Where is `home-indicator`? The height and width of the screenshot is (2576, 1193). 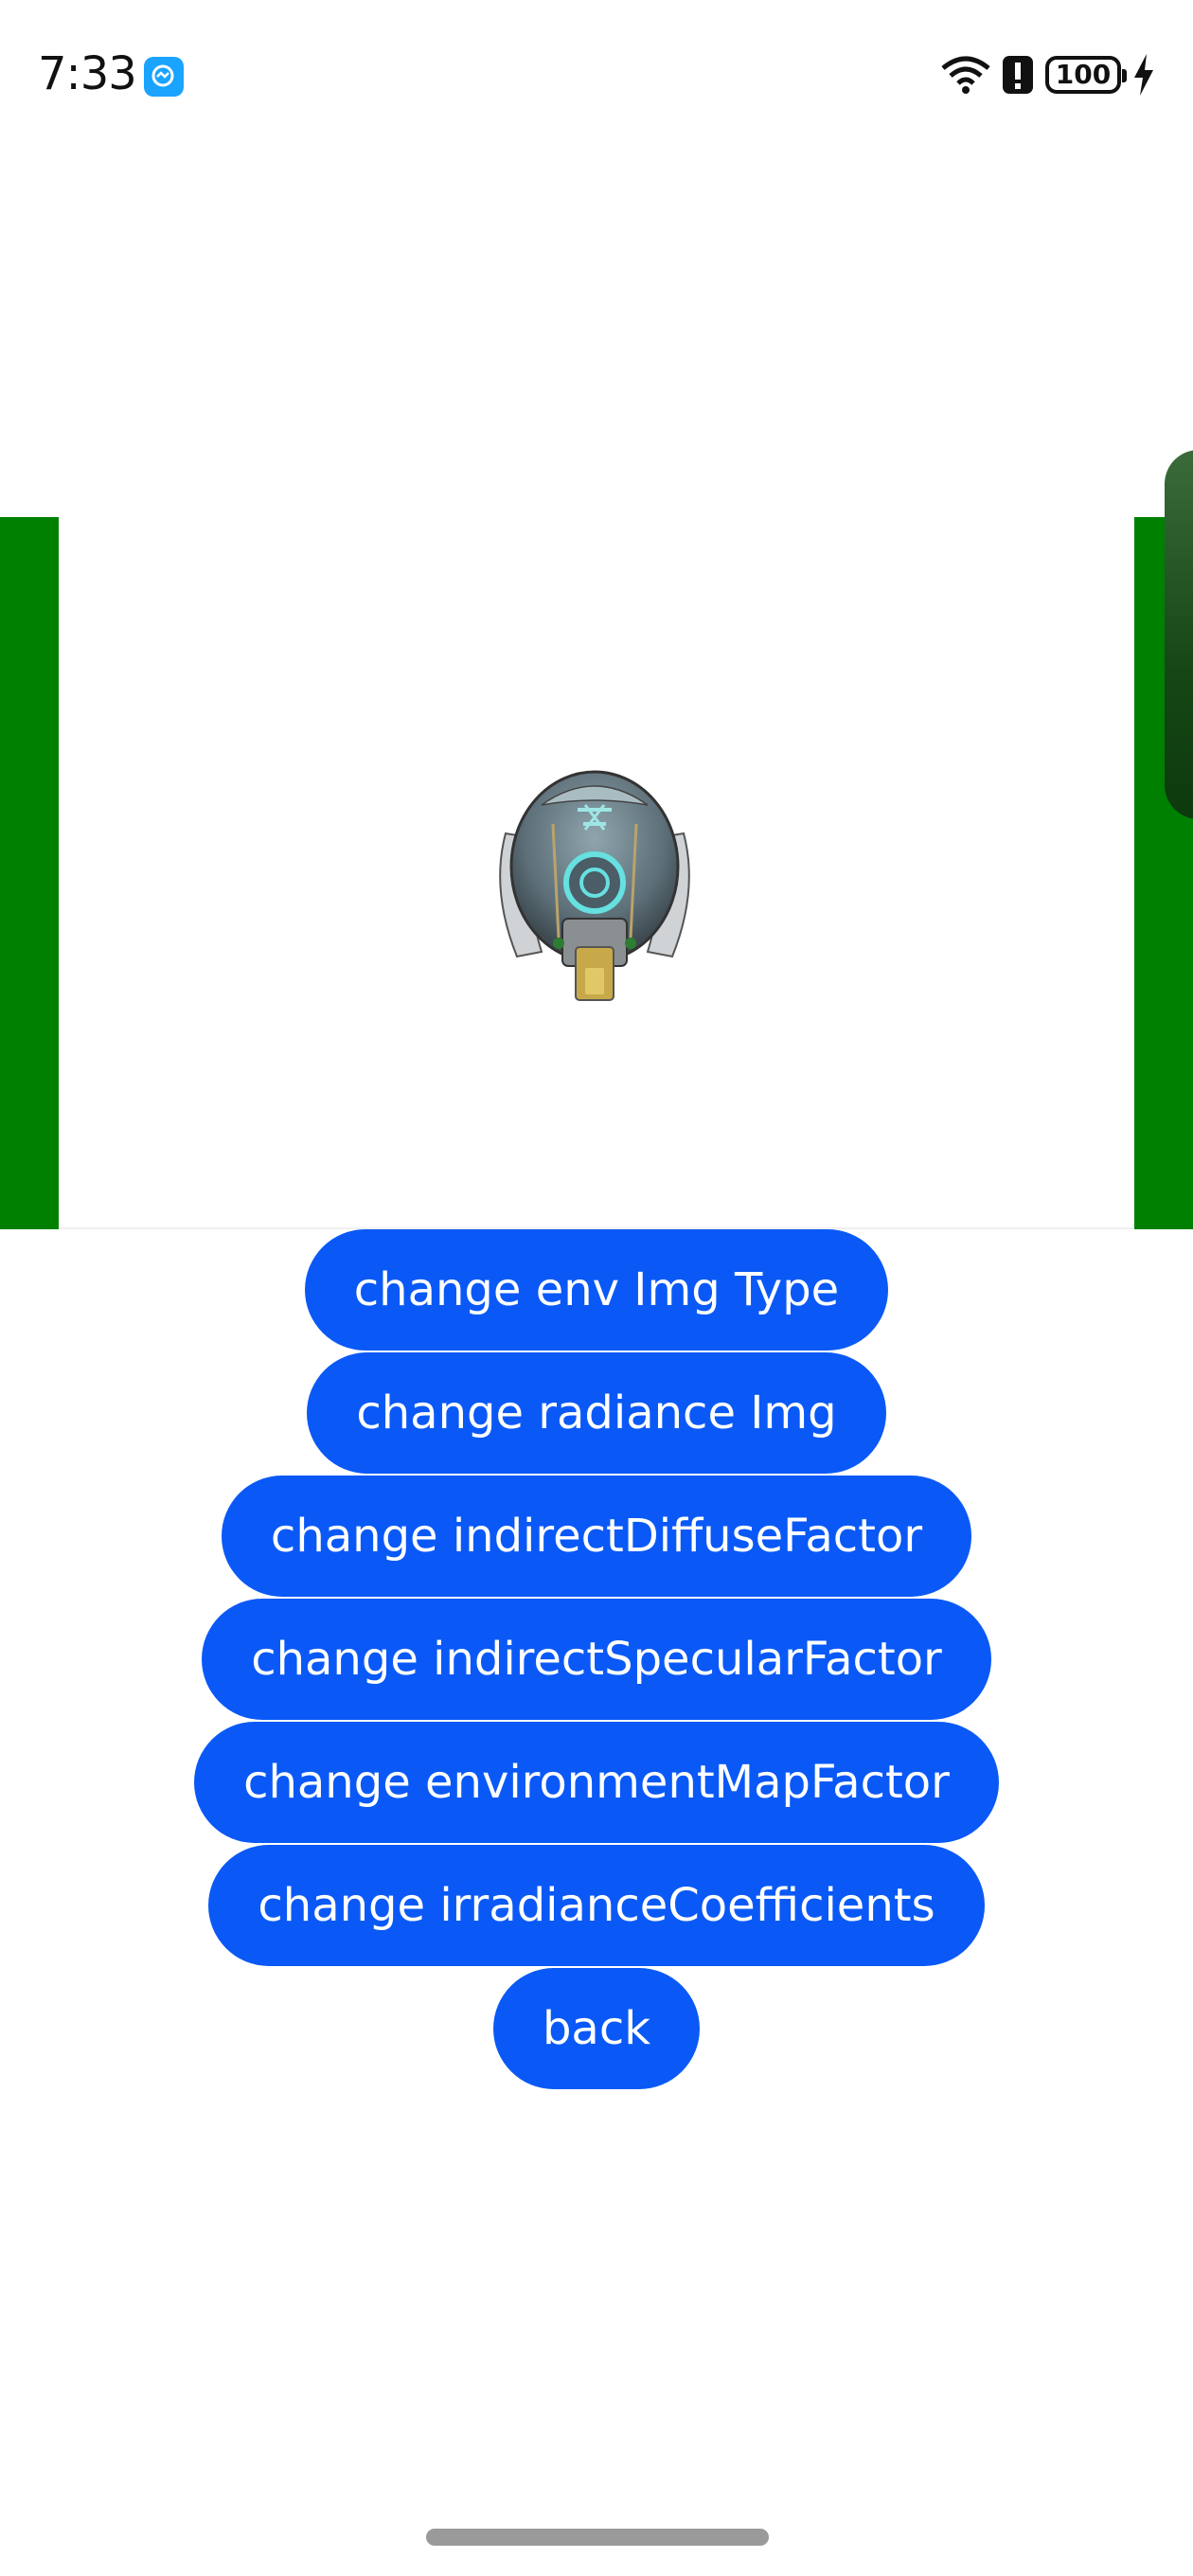 home-indicator is located at coordinates (597, 2537).